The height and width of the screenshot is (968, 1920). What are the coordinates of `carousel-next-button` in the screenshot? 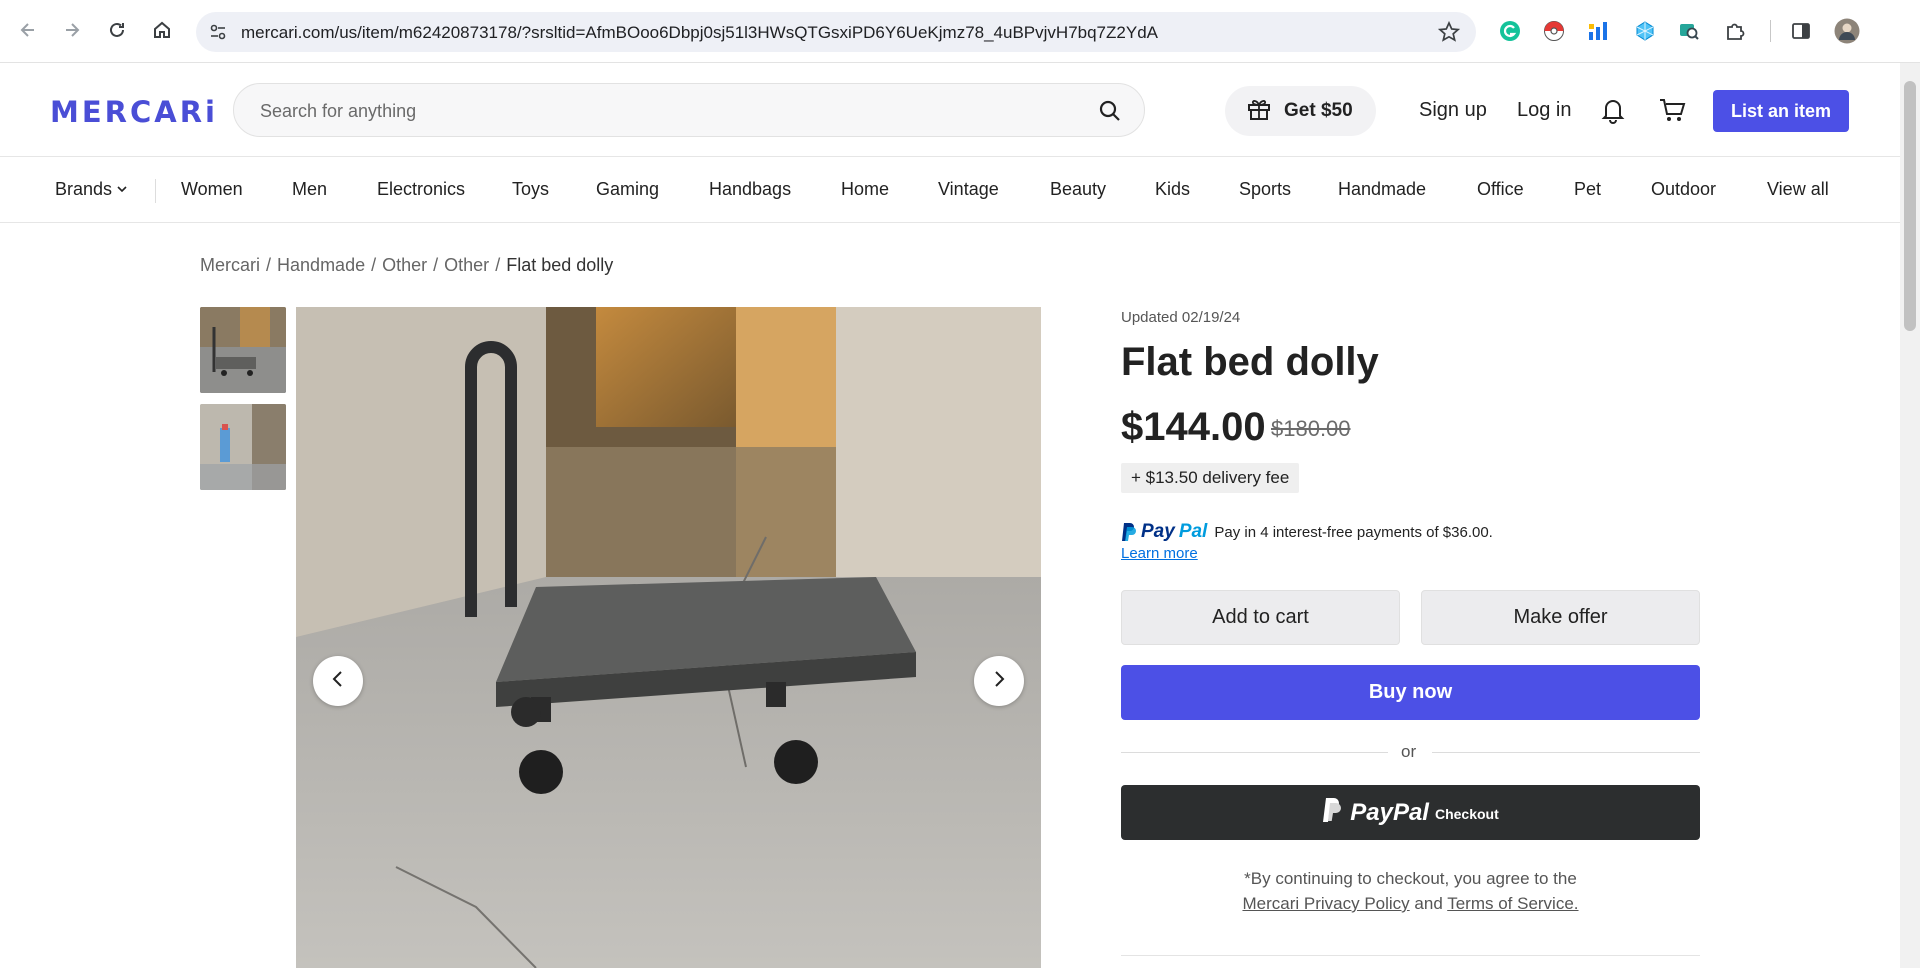 It's located at (999, 681).